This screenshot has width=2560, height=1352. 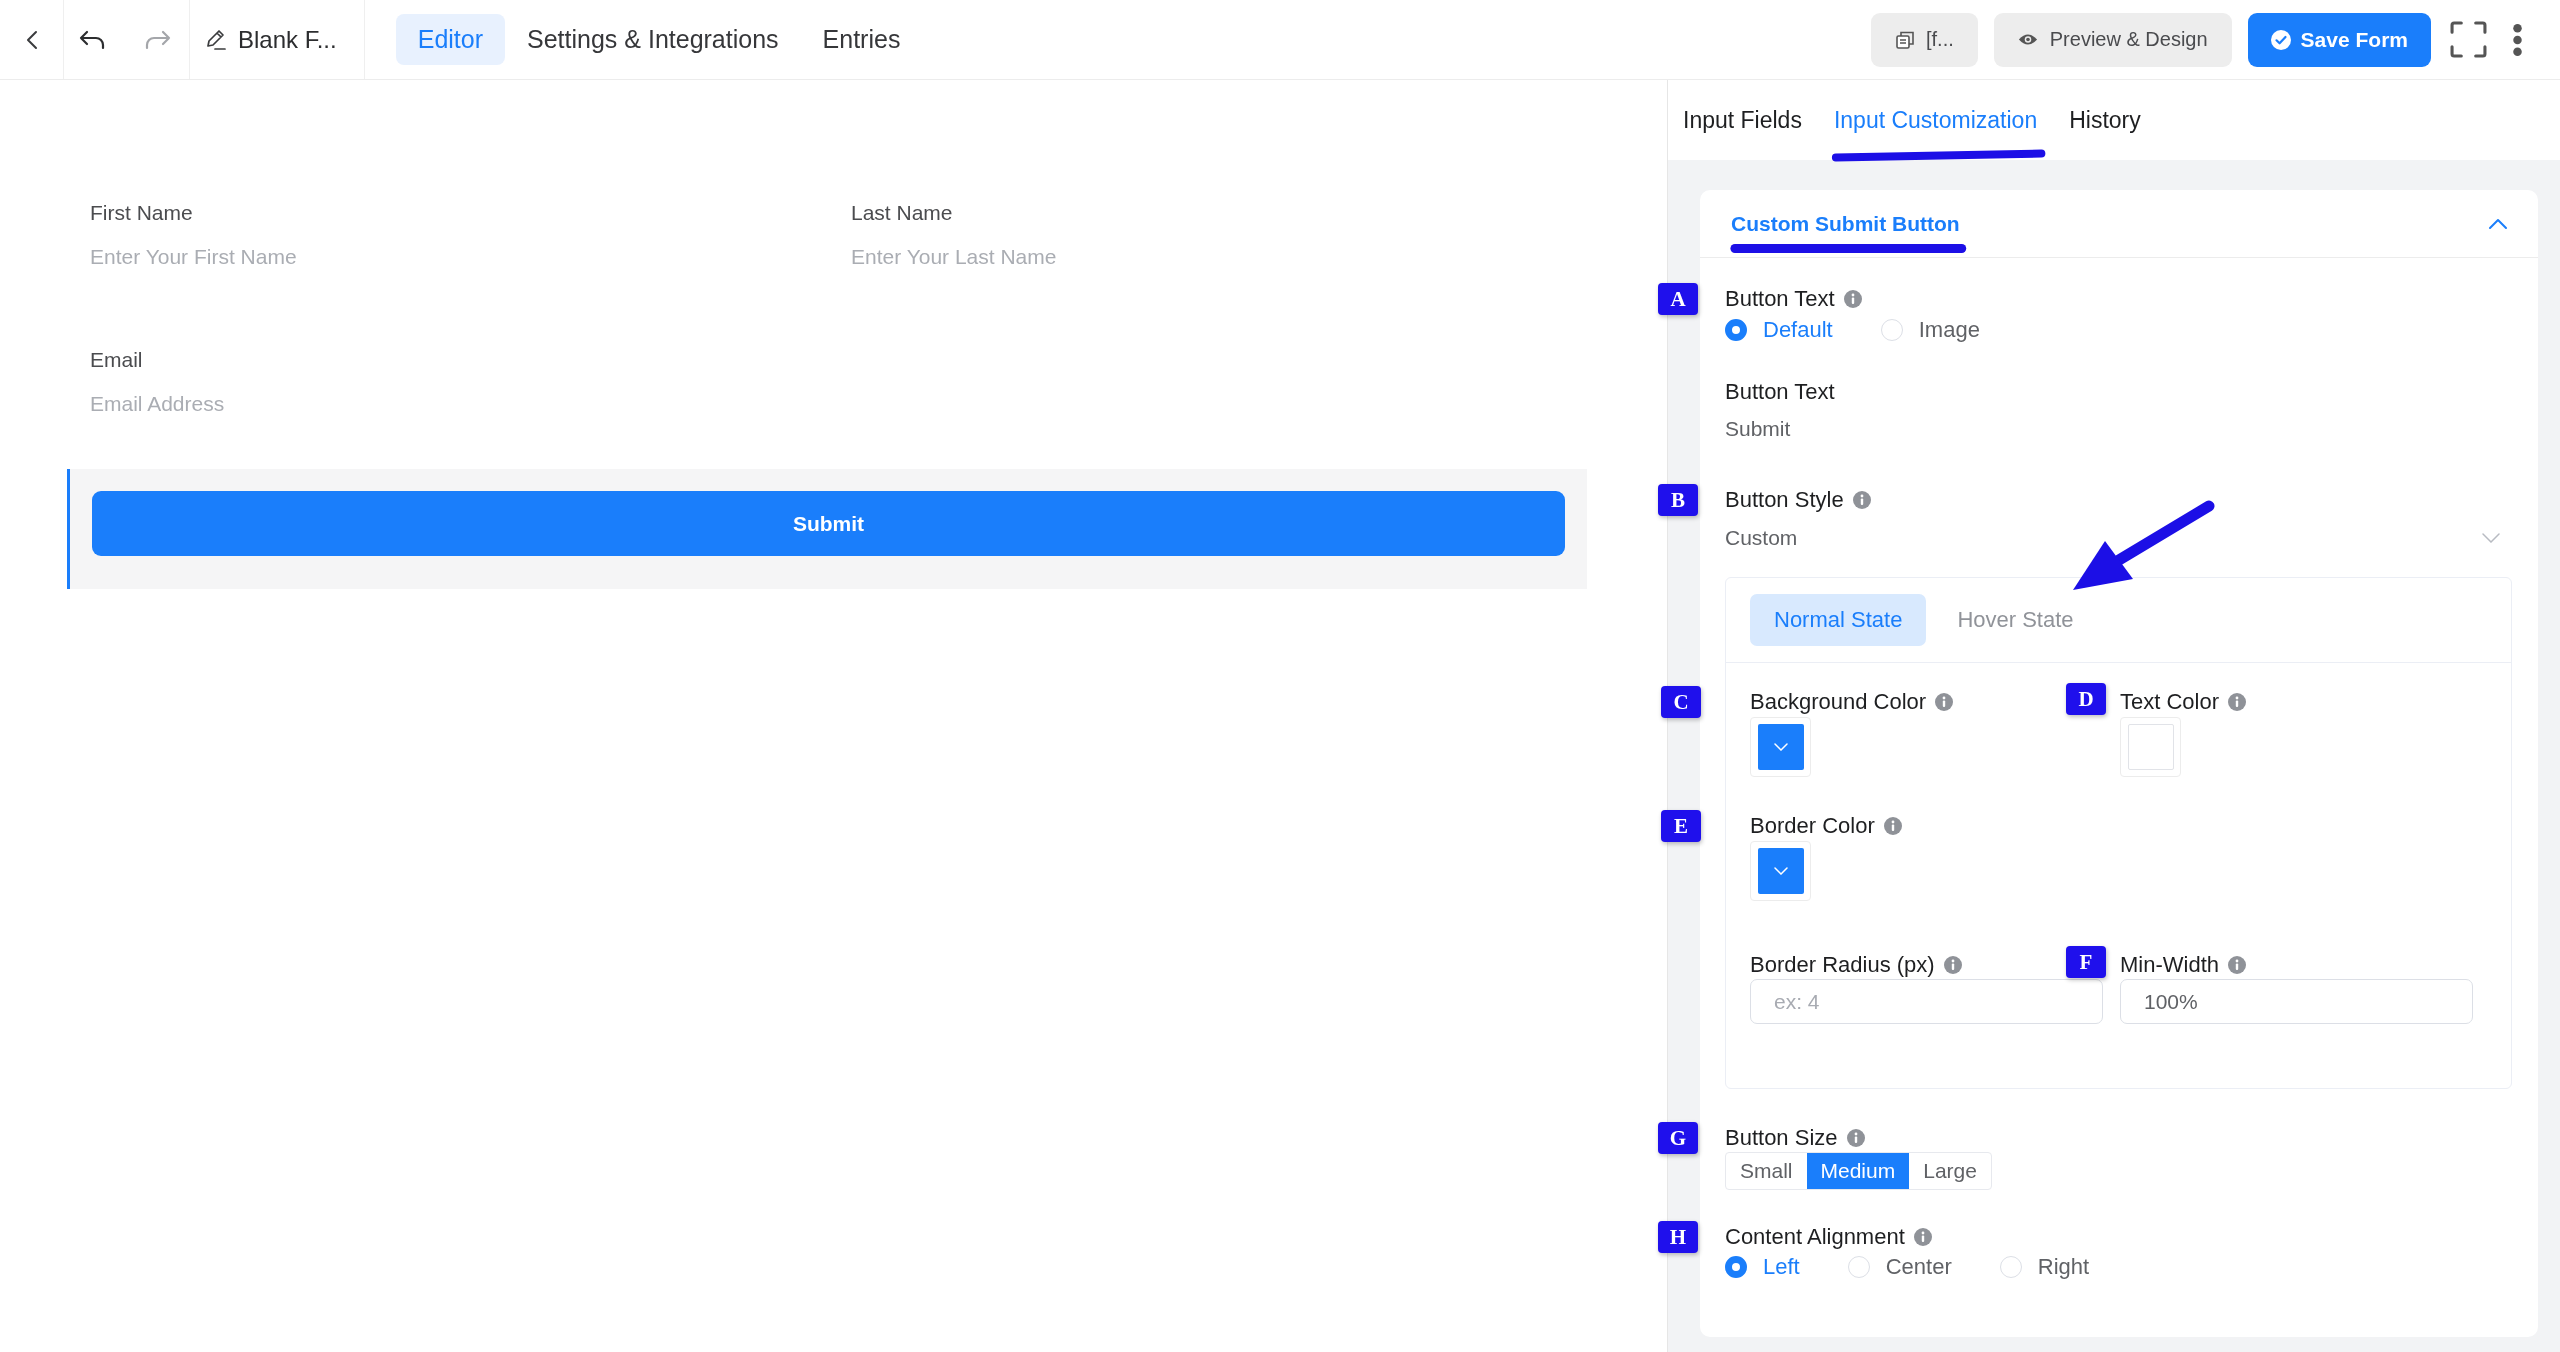 I want to click on more-options-button, so click(x=2517, y=39).